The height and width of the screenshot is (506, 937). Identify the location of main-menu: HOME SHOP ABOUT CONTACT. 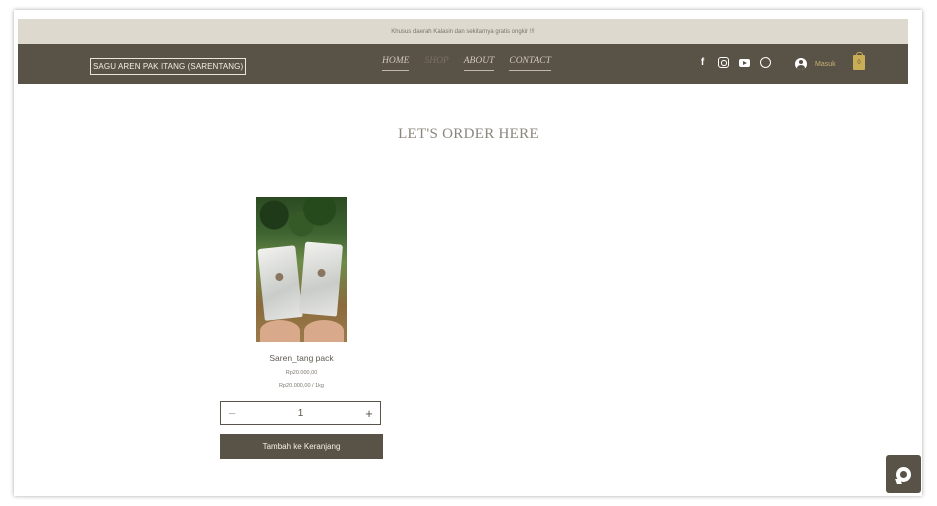
(474, 63).